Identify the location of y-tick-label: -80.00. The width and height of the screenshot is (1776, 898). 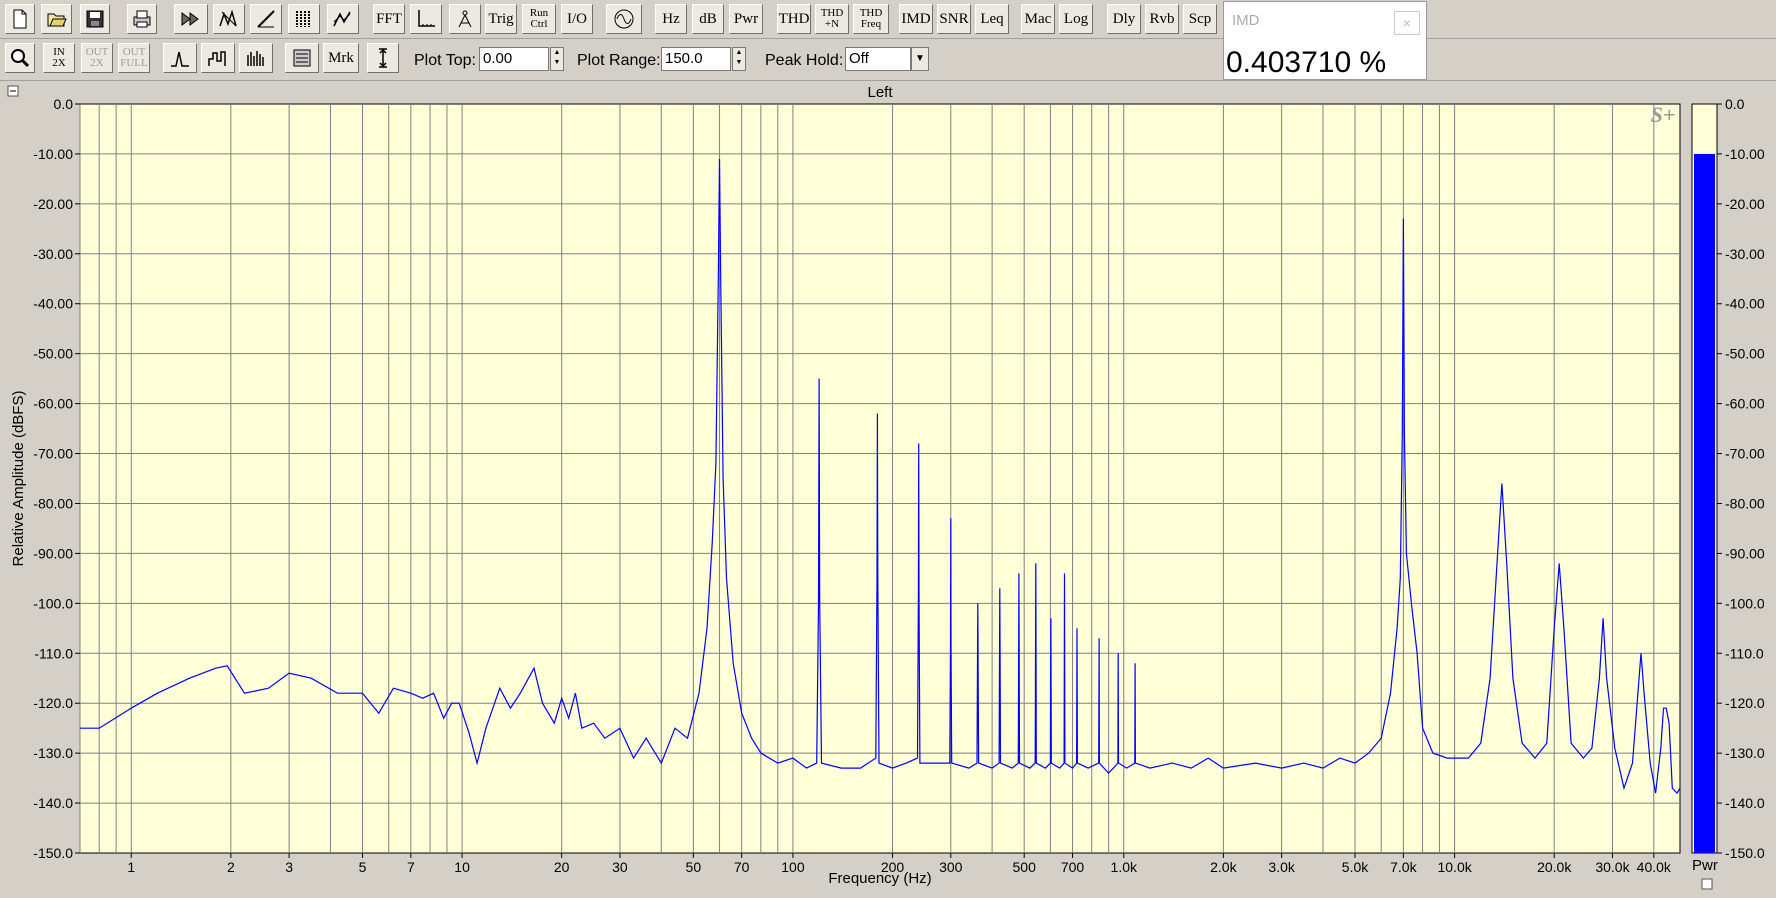
(53, 503).